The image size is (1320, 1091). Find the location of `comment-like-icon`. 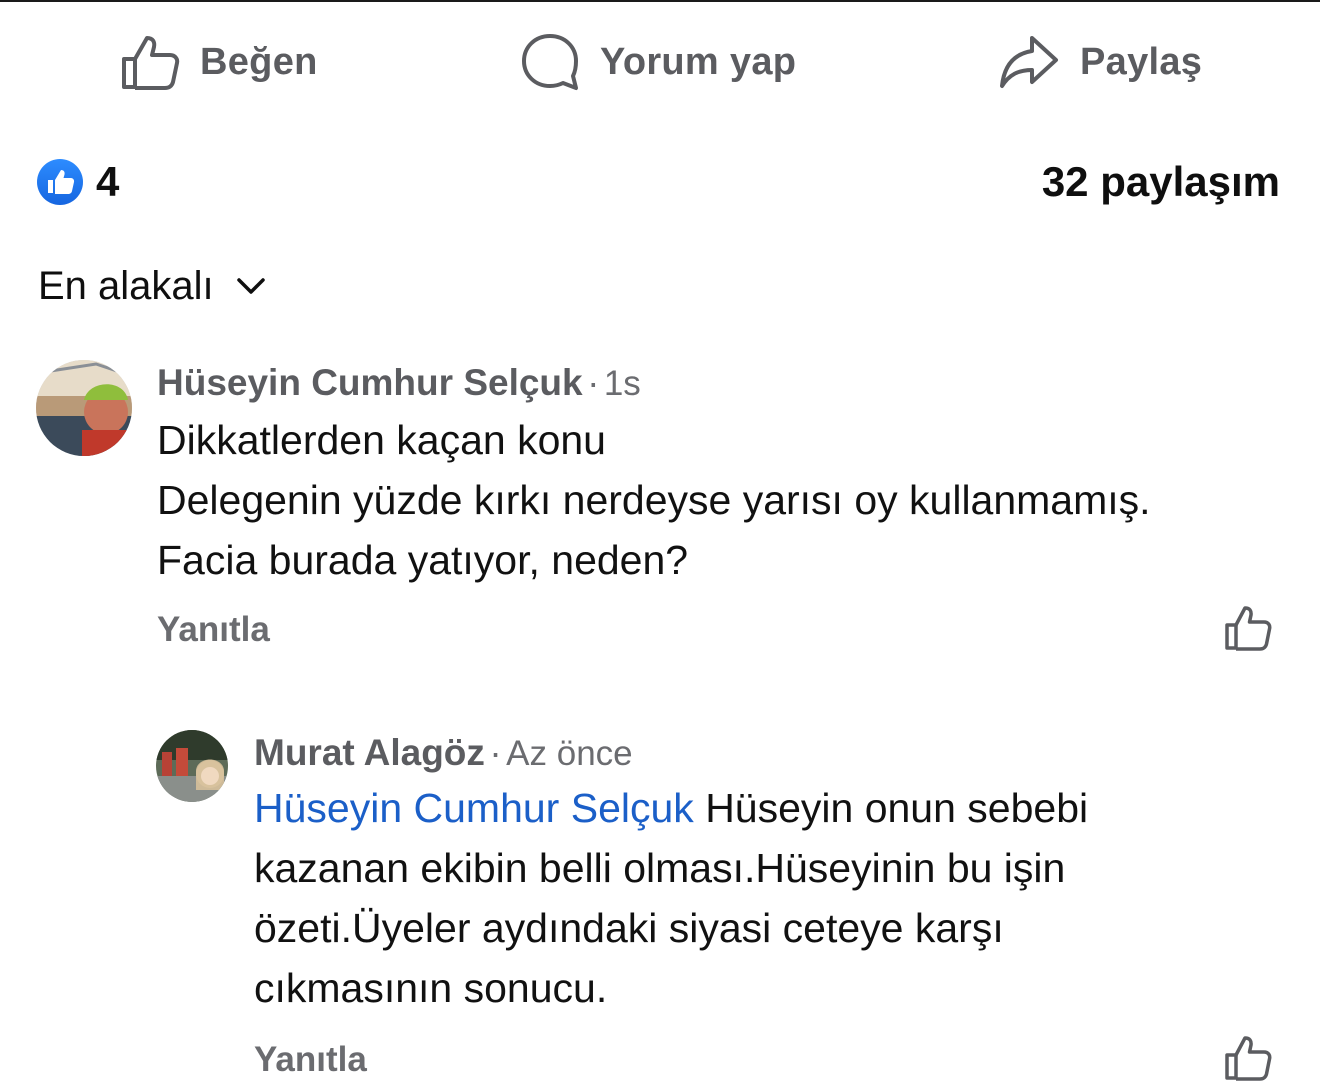

comment-like-icon is located at coordinates (1248, 628).